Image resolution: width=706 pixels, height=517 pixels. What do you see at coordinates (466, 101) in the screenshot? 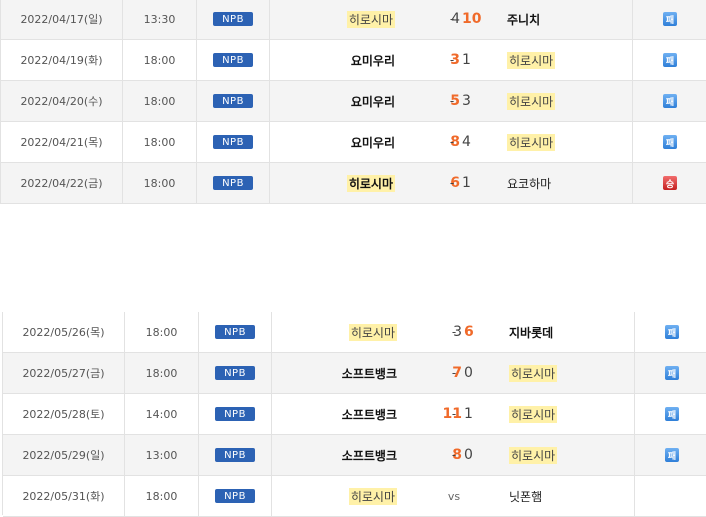
I see `away-score: 3` at bounding box center [466, 101].